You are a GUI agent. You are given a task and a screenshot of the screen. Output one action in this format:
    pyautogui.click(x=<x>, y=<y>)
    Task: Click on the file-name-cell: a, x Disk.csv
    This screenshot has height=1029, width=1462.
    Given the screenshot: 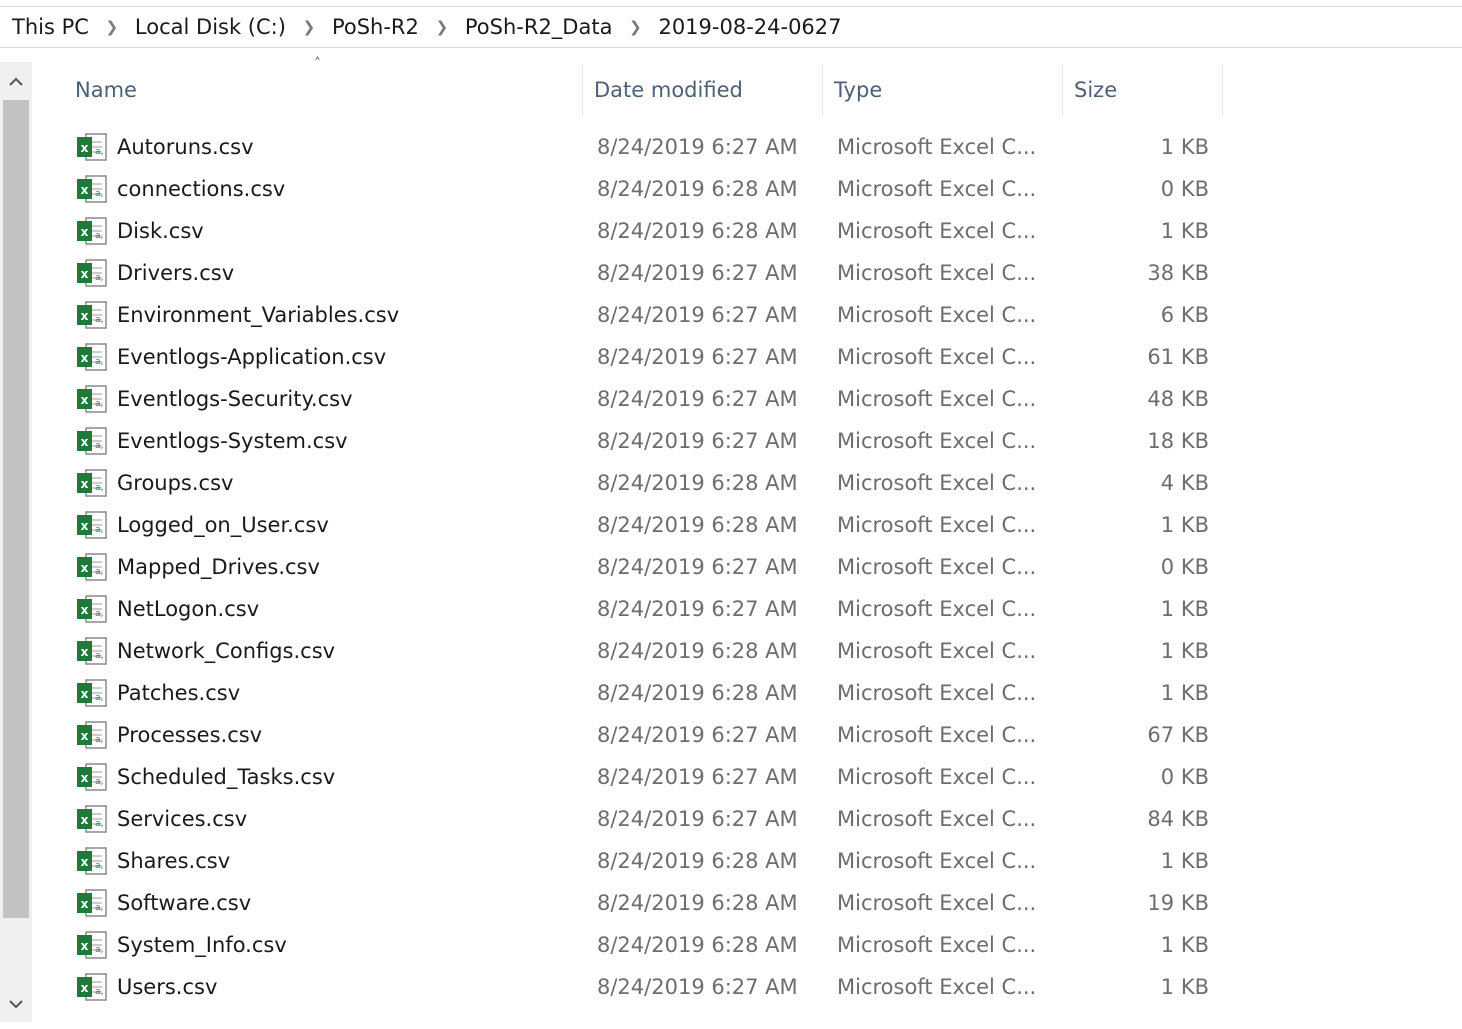 What is the action you would take?
    pyautogui.click(x=325, y=231)
    